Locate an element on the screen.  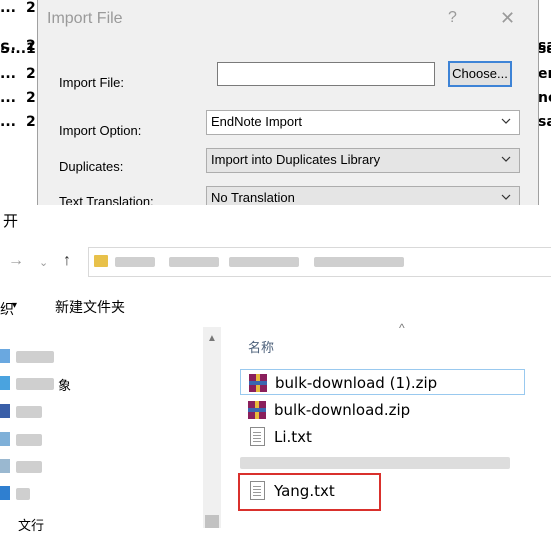
file-name: bulk-download (1).zip is located at coordinates (356, 383).